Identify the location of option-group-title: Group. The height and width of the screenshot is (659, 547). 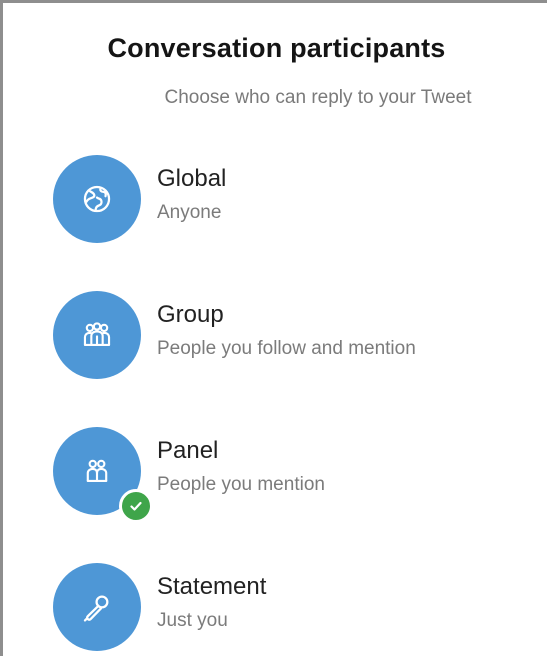
(190, 314).